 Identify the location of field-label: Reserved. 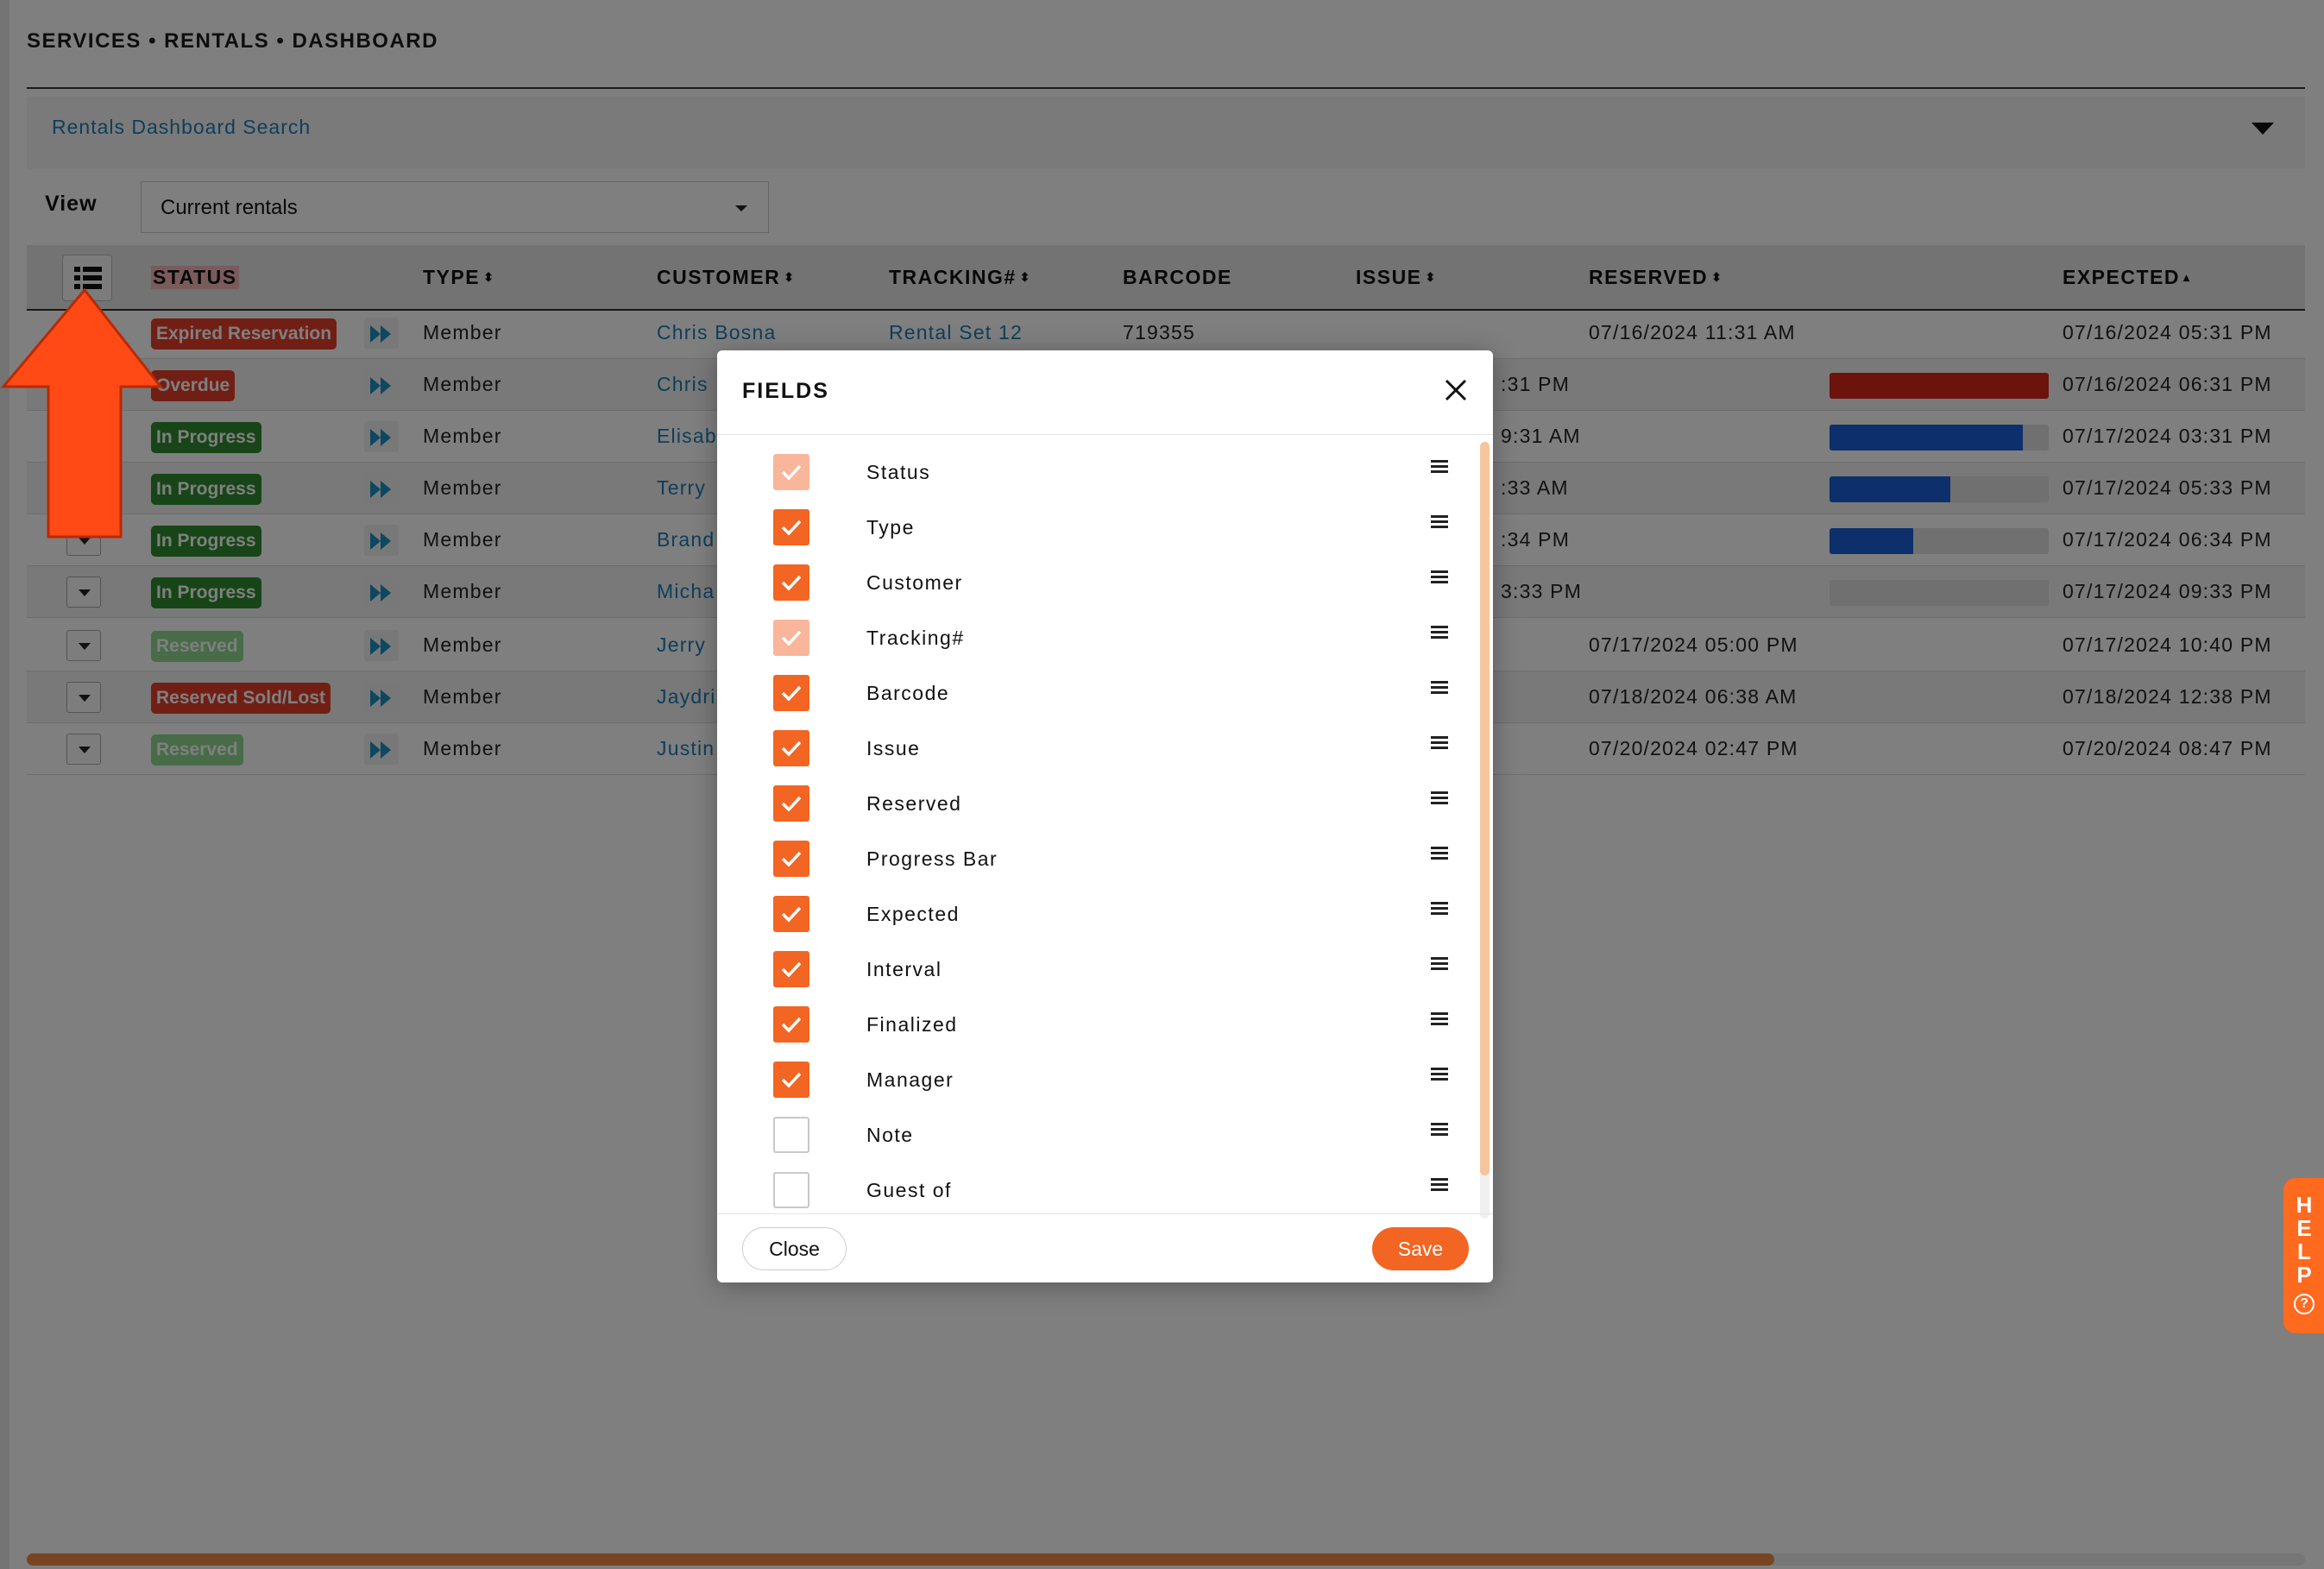
(914, 803).